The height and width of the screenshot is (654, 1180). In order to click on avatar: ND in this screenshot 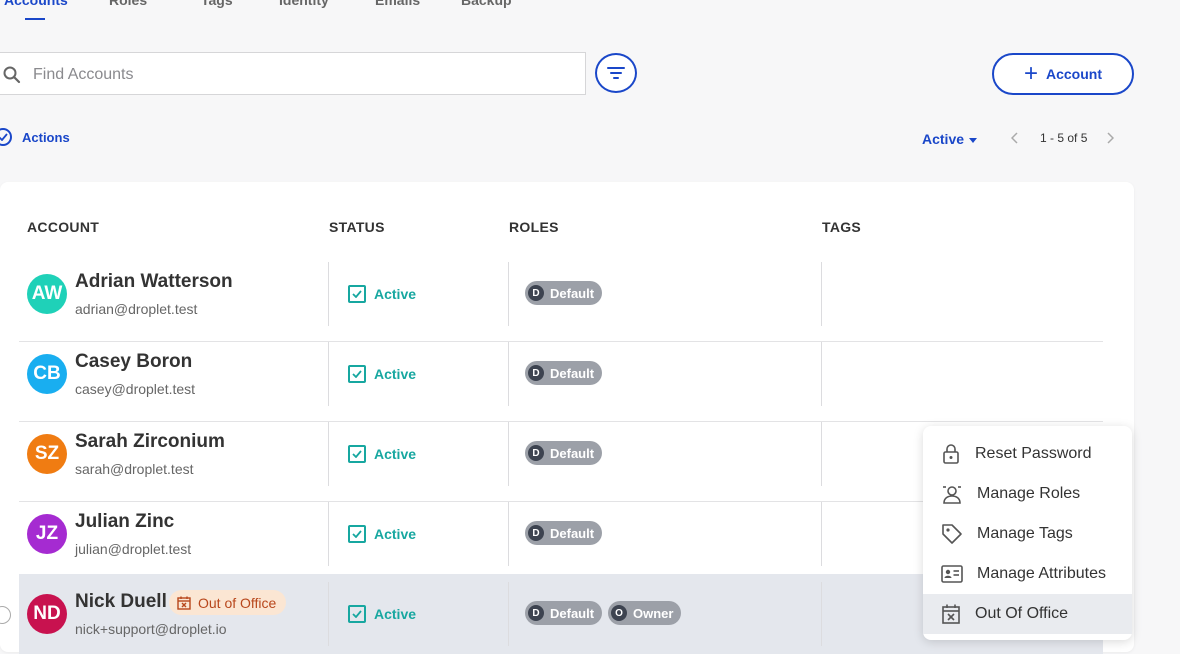, I will do `click(47, 614)`.